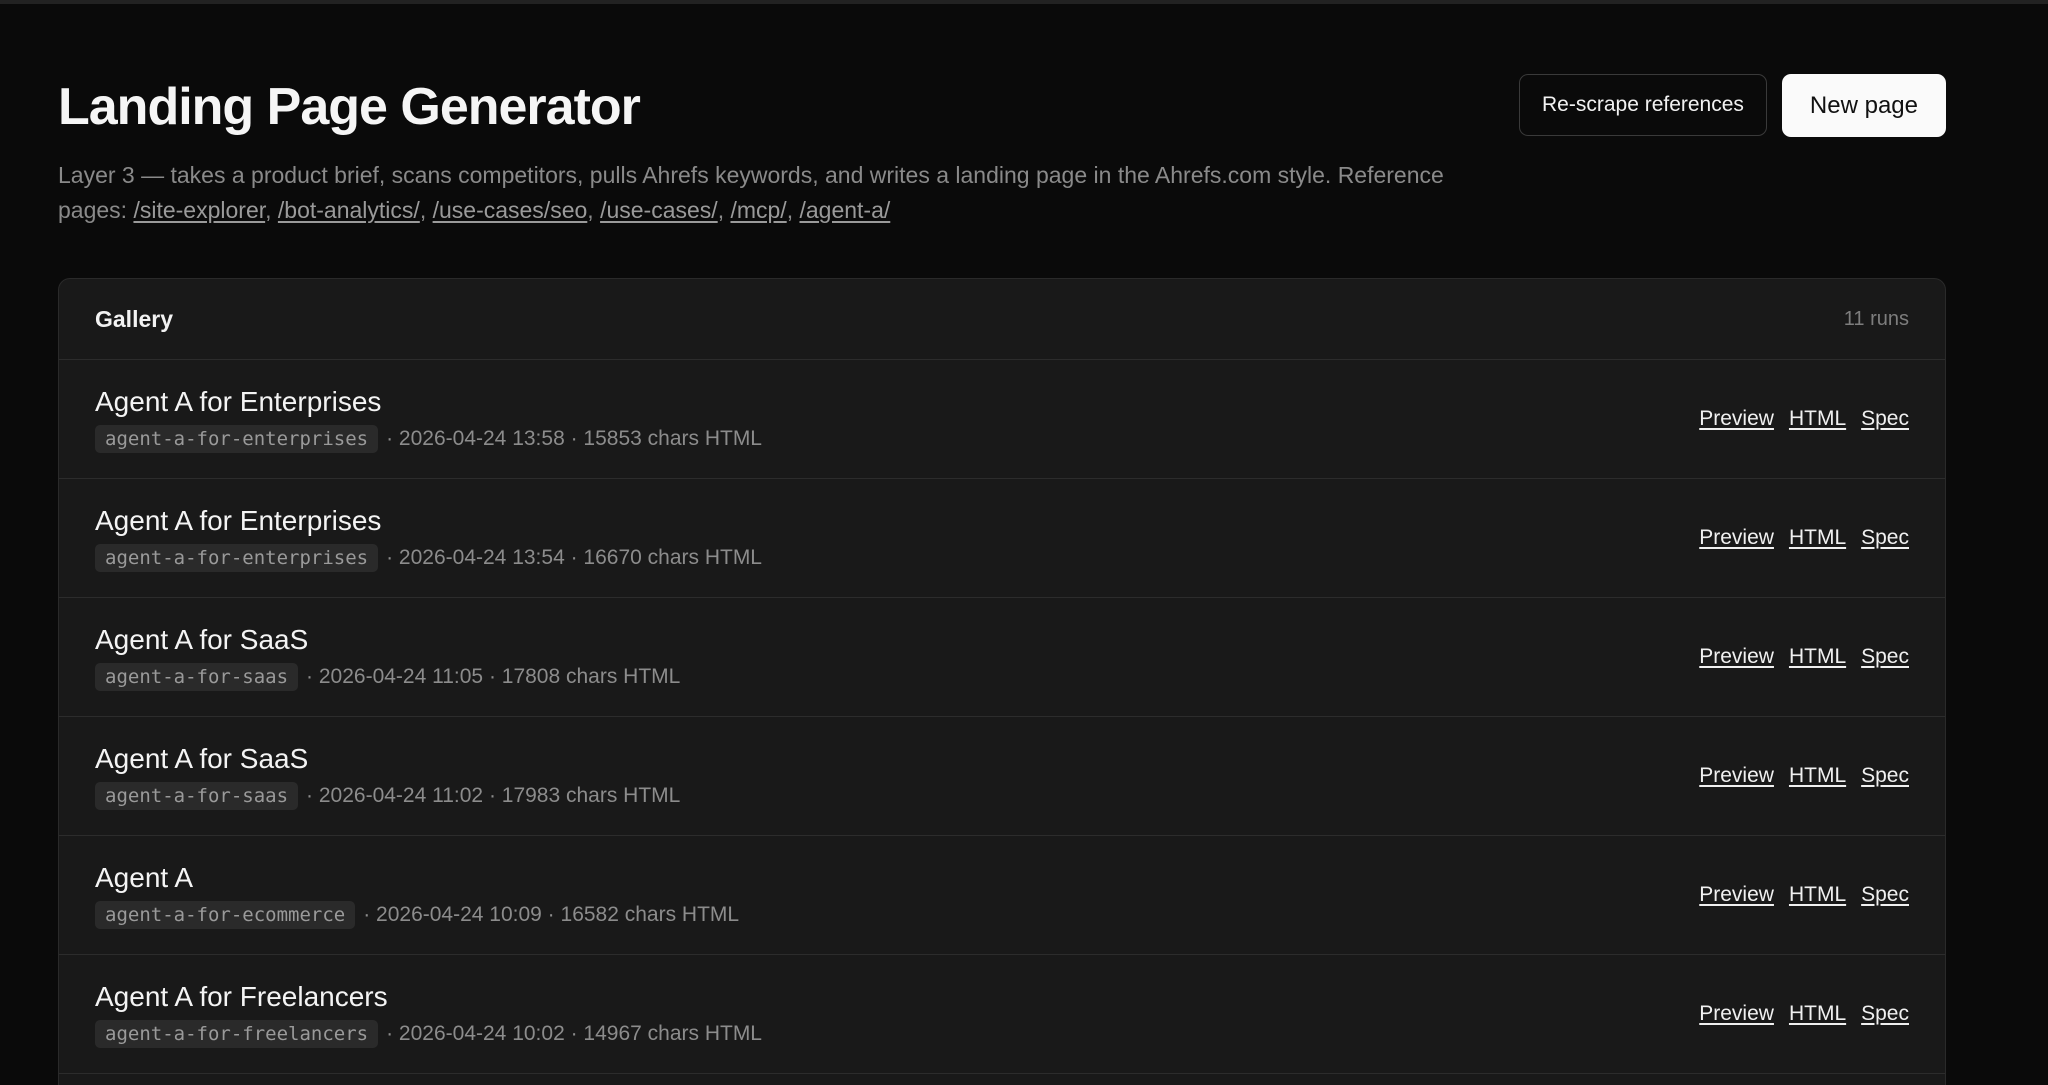 This screenshot has height=1085, width=2048. I want to click on reference-link-use-cases-seo: /use-cases/seo, so click(510, 210).